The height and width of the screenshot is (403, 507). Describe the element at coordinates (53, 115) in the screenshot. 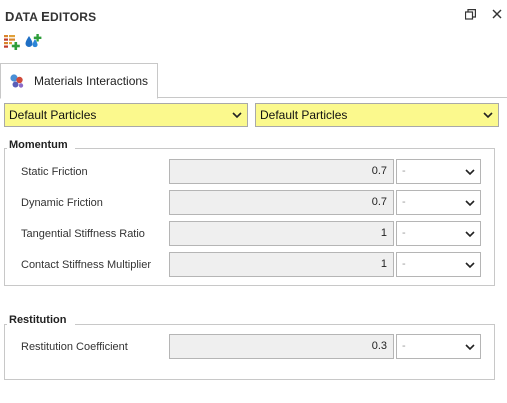

I see `first-material-value: Default Particles` at that location.